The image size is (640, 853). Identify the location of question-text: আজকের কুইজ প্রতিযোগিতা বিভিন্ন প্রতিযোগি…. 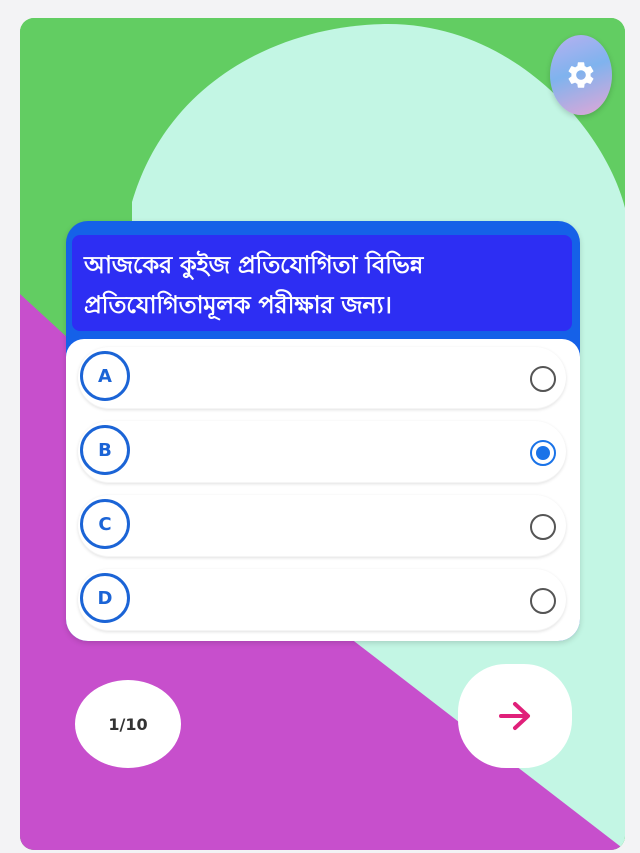
(322, 283).